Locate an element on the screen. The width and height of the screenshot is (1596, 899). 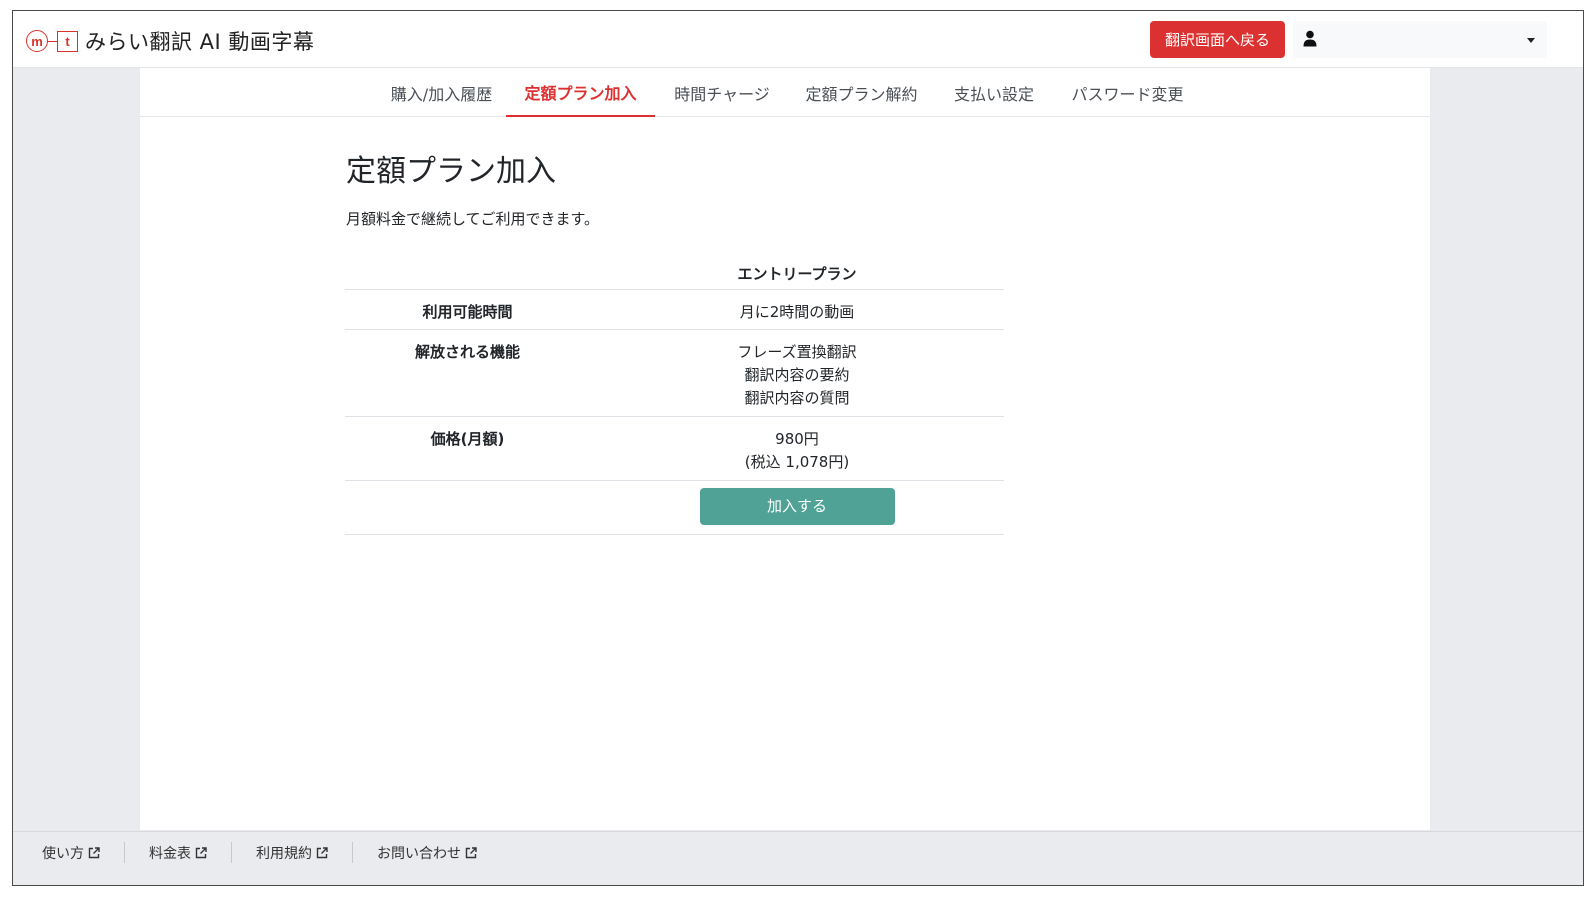
plan-header-row: エントリープラン is located at coordinates (674, 273).